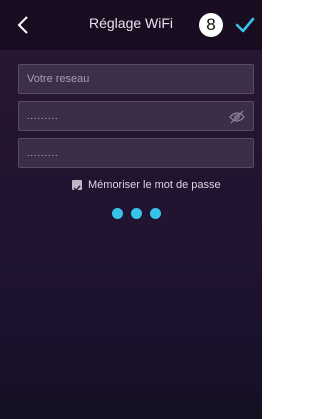 The height and width of the screenshot is (419, 320). Describe the element at coordinates (237, 117) in the screenshot. I see `eye-slash-icon` at that location.